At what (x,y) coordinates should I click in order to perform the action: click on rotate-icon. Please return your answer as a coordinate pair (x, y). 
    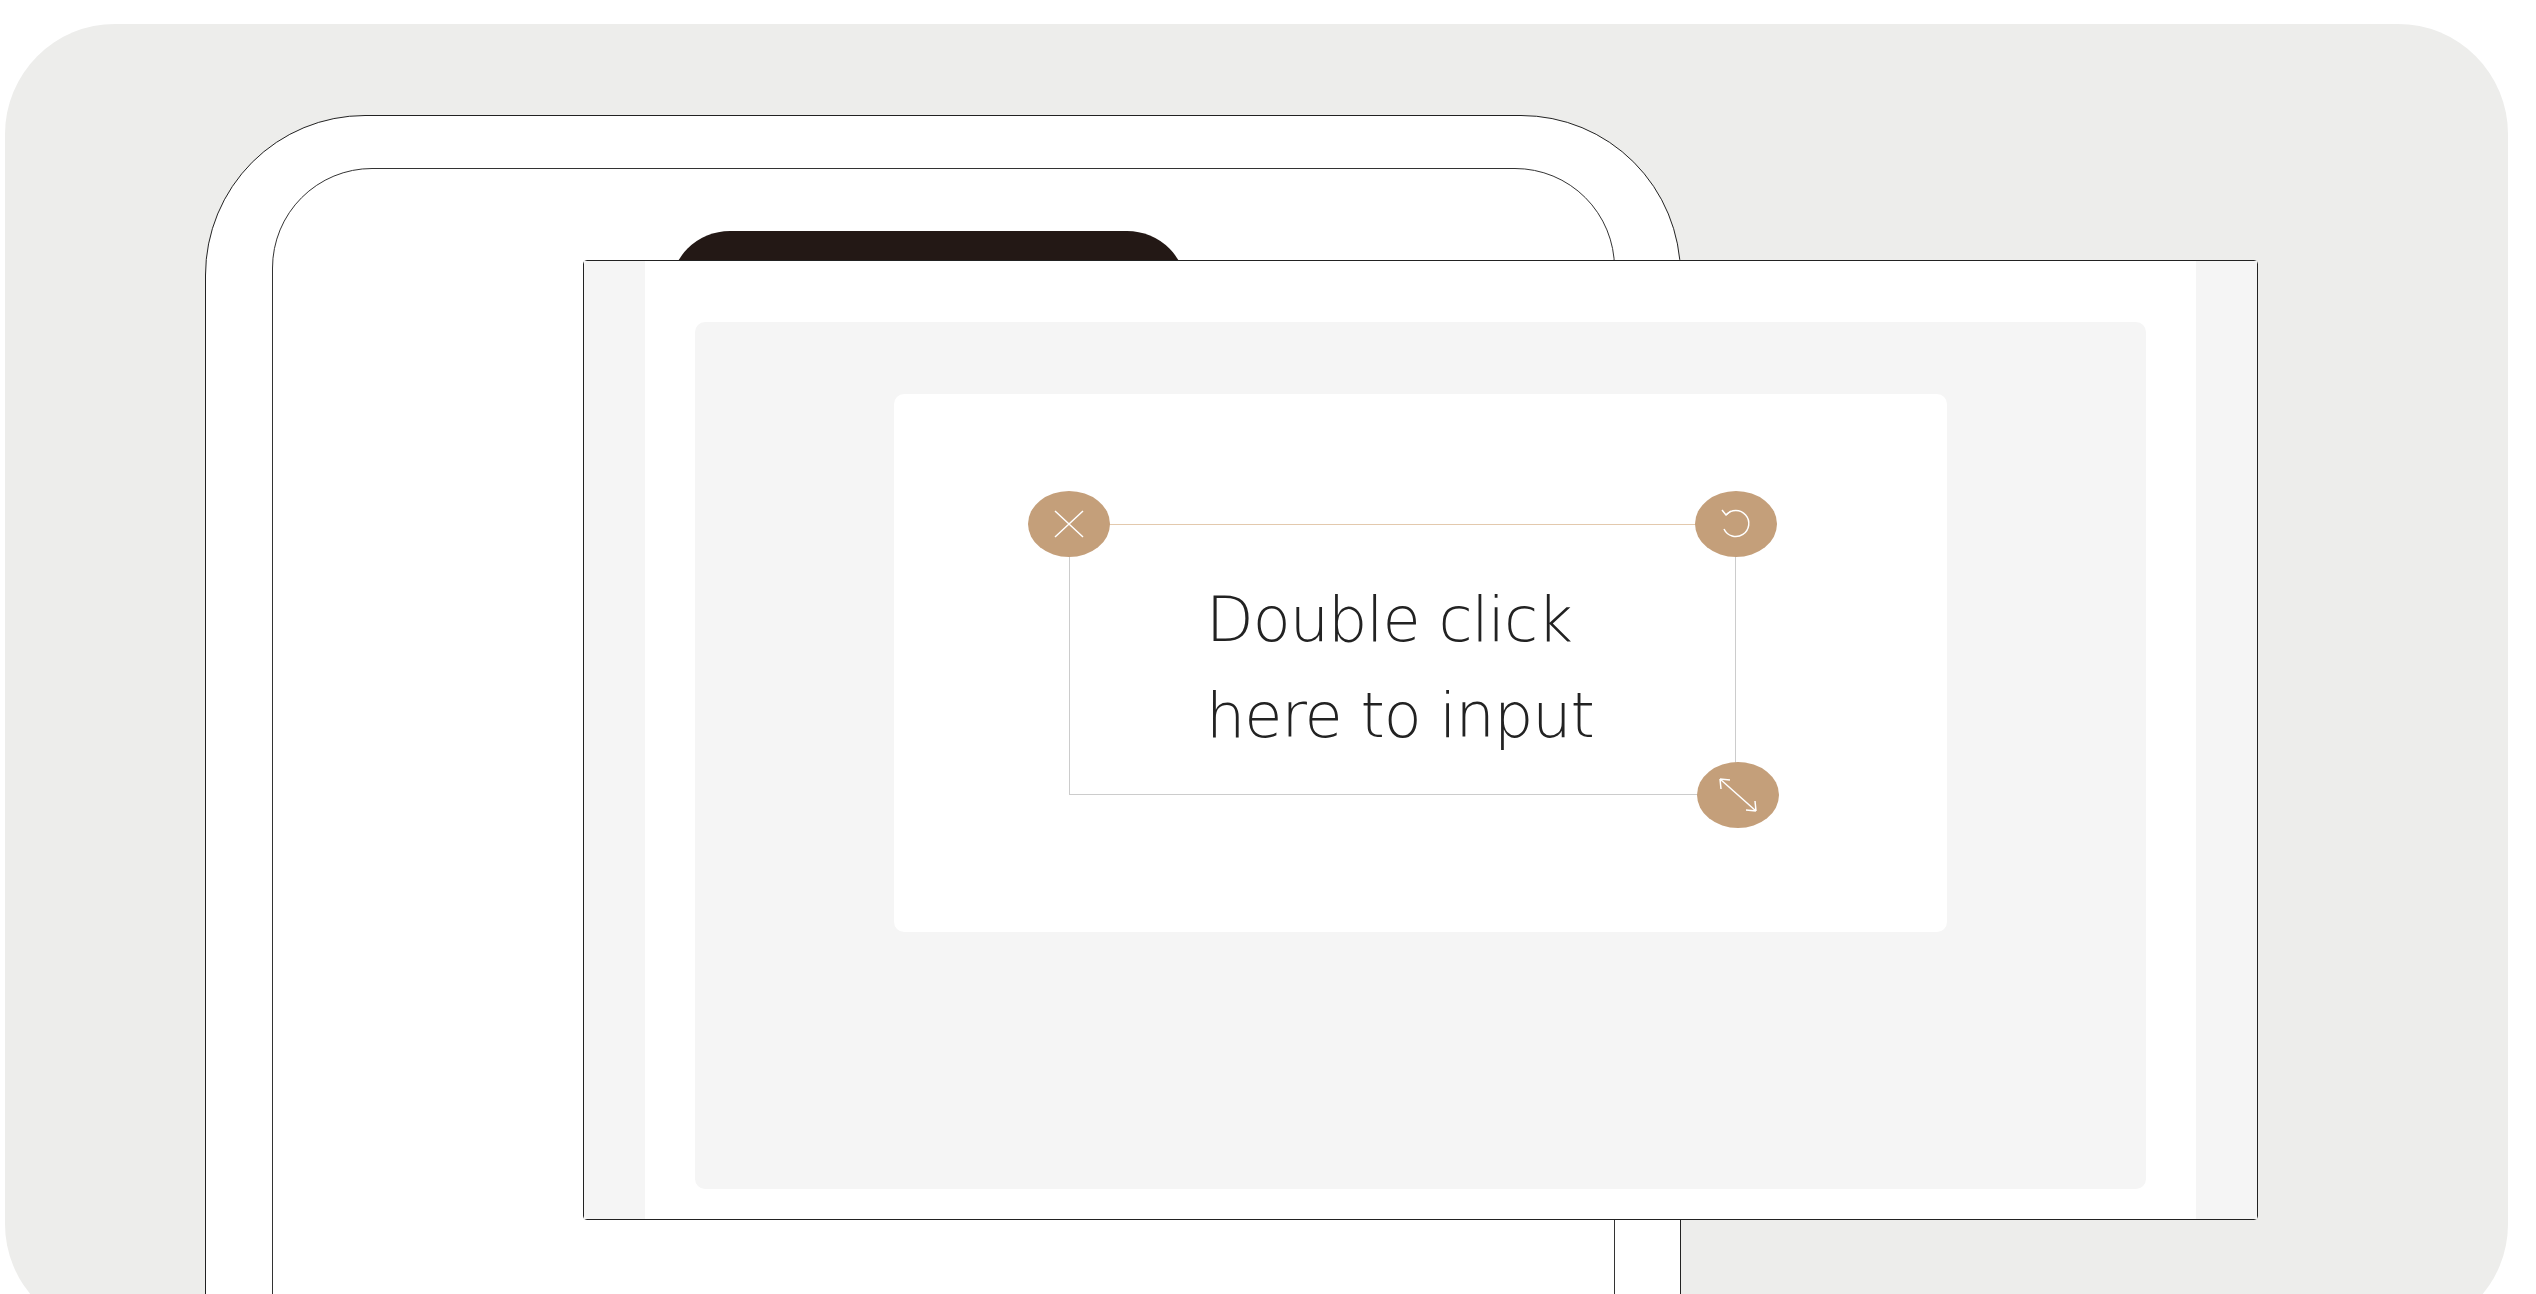
    Looking at the image, I should click on (1736, 524).